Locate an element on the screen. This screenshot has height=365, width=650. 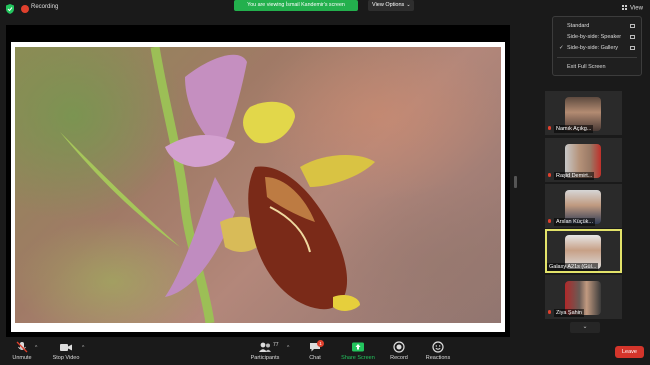
viewing-banner: You are viewing İsmail Kandemir's screen is located at coordinates (296, 5).